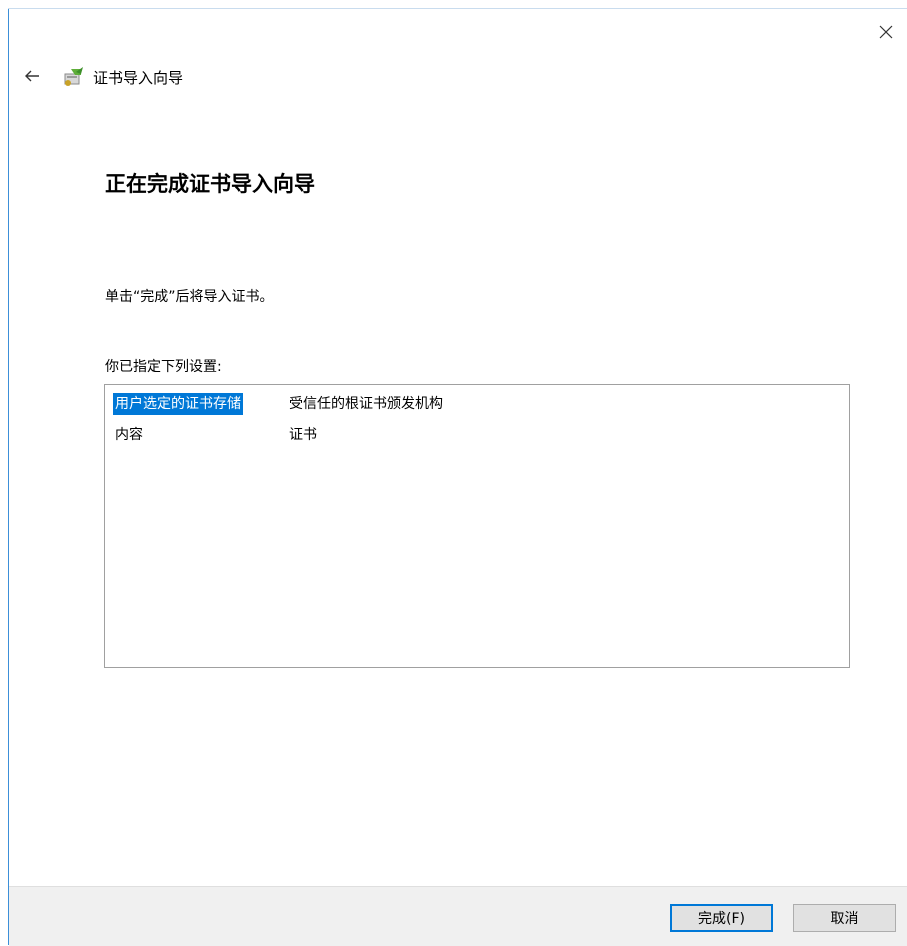 This screenshot has height=946, width=907. I want to click on window-border-top, so click(457, 8).